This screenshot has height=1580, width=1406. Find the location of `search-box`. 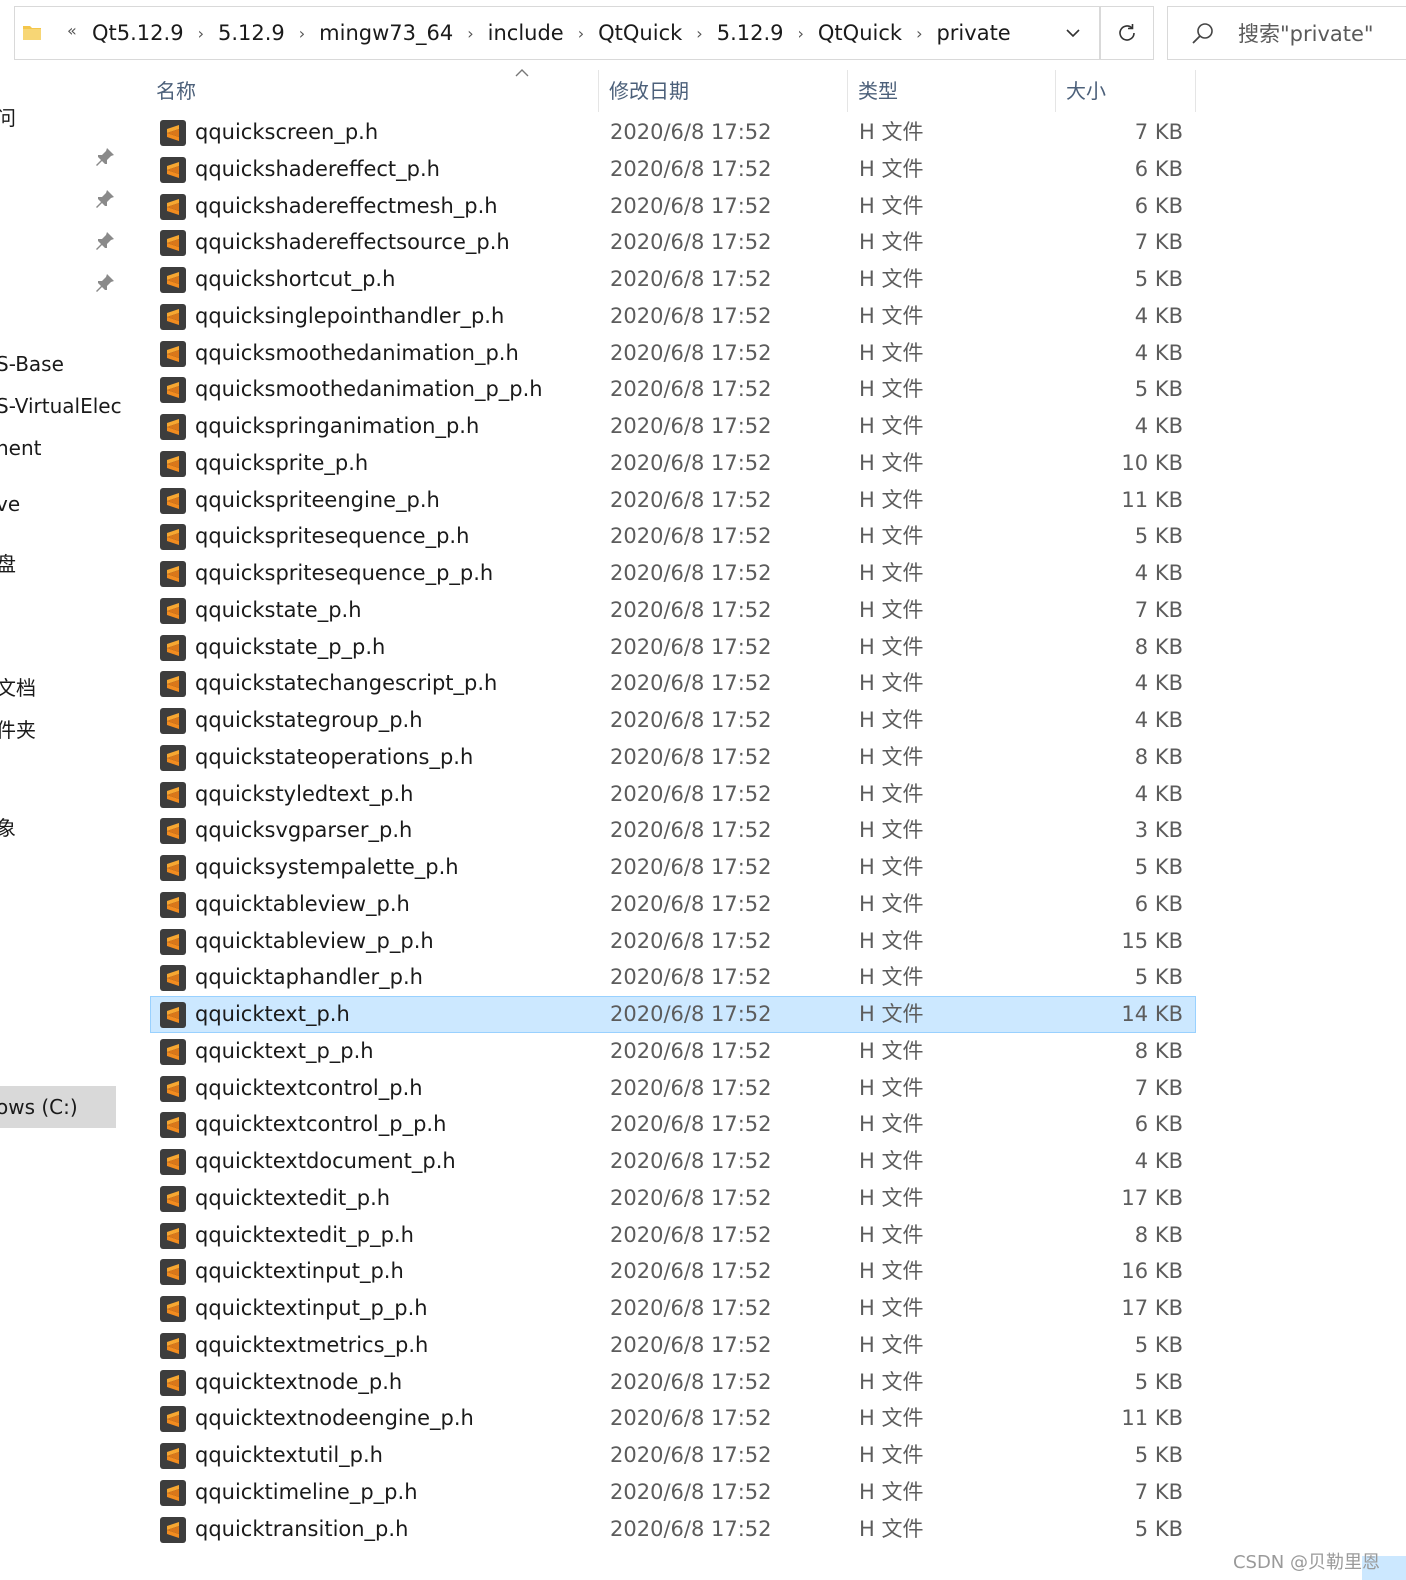

search-box is located at coordinates (1286, 33).